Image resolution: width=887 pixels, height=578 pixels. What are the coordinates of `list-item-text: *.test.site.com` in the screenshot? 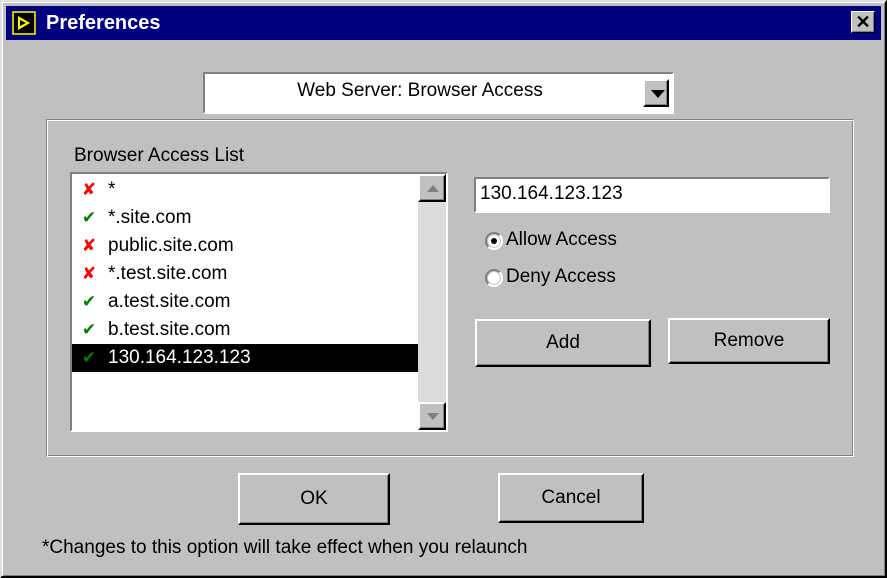 It's located at (168, 273).